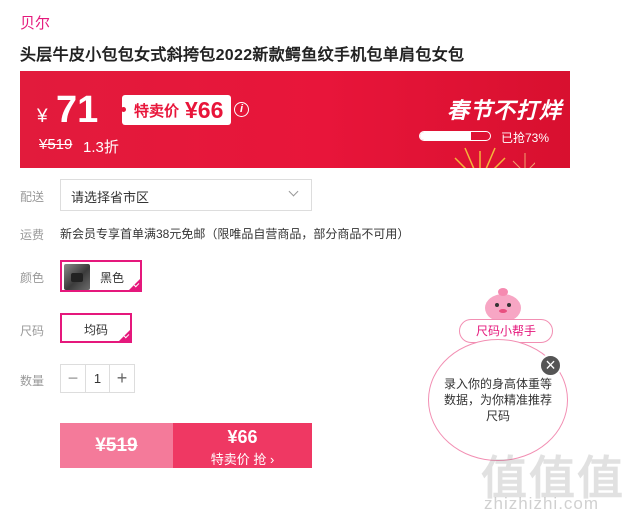  Describe the element at coordinates (32, 381) in the screenshot. I see `quantity-label: 数量` at that location.